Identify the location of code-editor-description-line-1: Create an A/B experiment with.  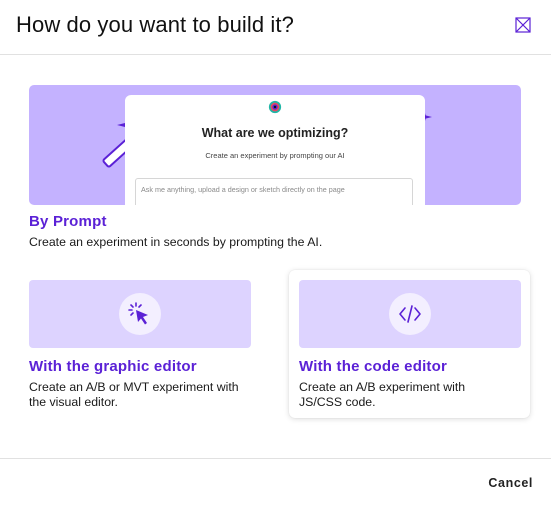
(382, 387).